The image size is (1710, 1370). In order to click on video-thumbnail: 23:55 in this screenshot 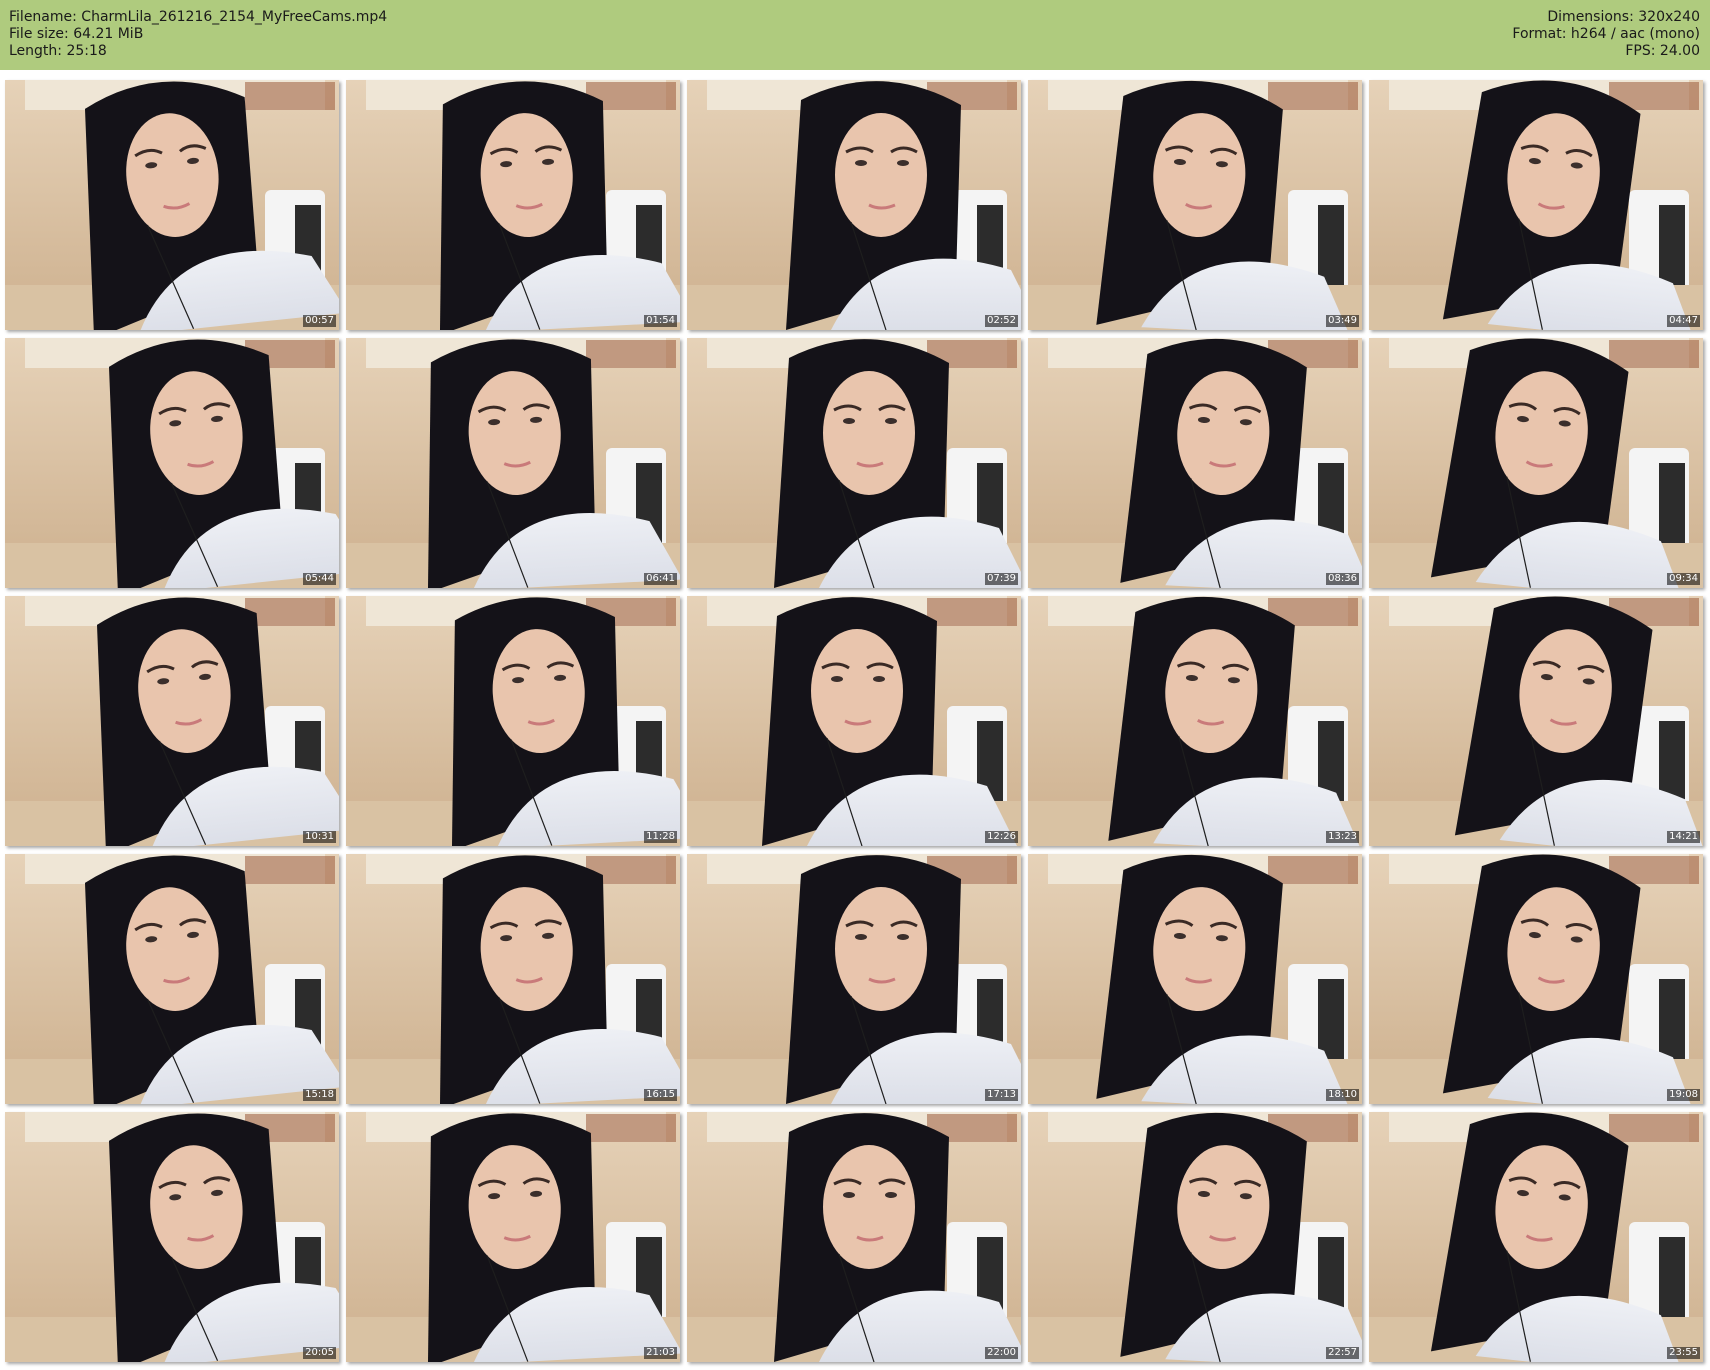, I will do `click(1536, 1237)`.